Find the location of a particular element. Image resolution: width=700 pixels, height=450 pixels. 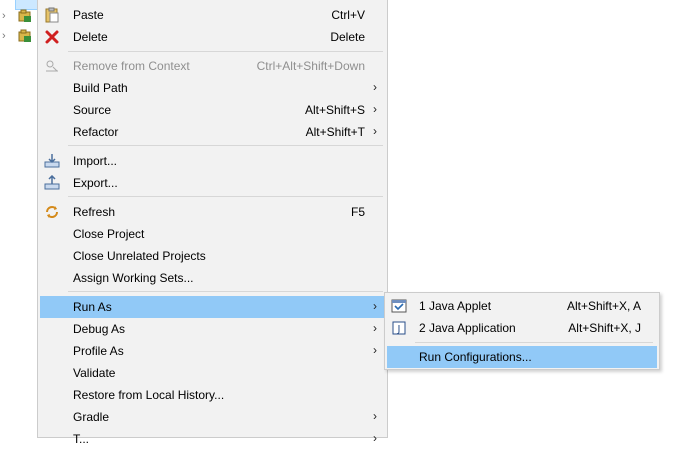

shortcut-label: Alt+Shift+X, A is located at coordinates (603, 306).